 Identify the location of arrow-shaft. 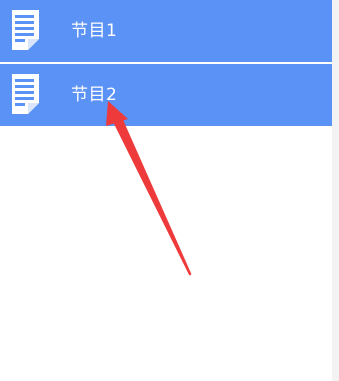
(151, 195).